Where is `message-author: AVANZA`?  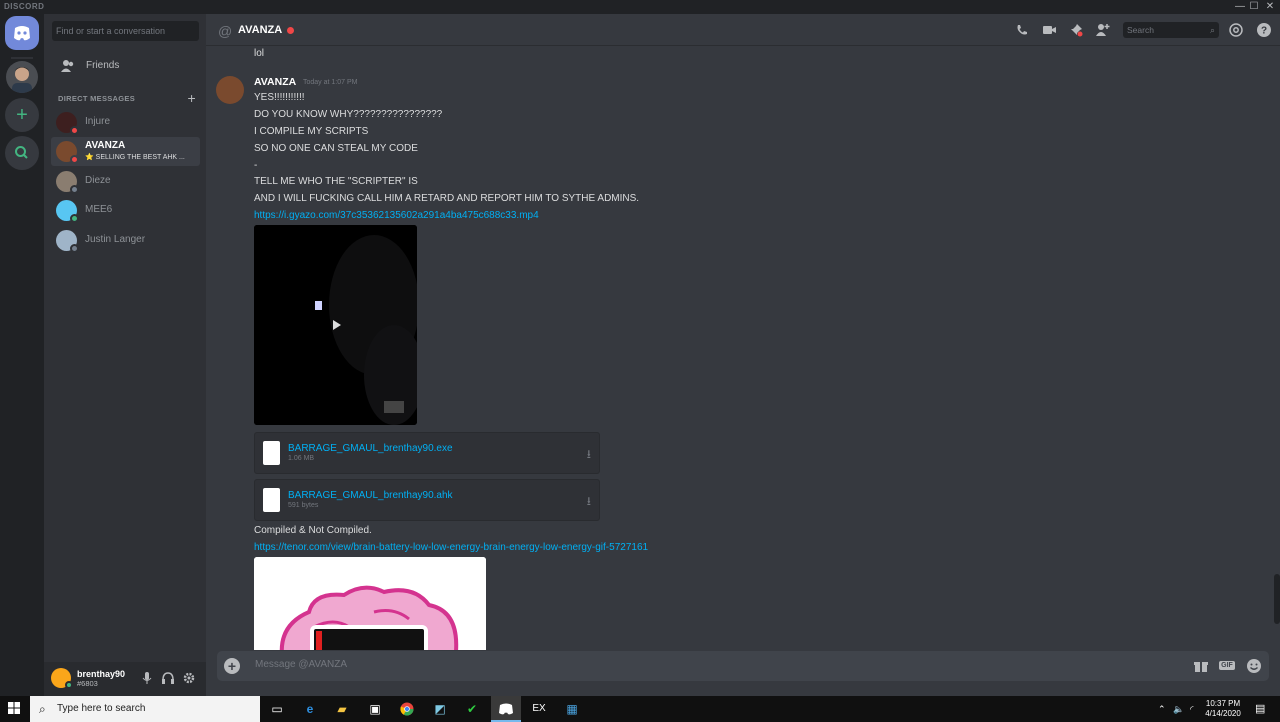 message-author: AVANZA is located at coordinates (275, 82).